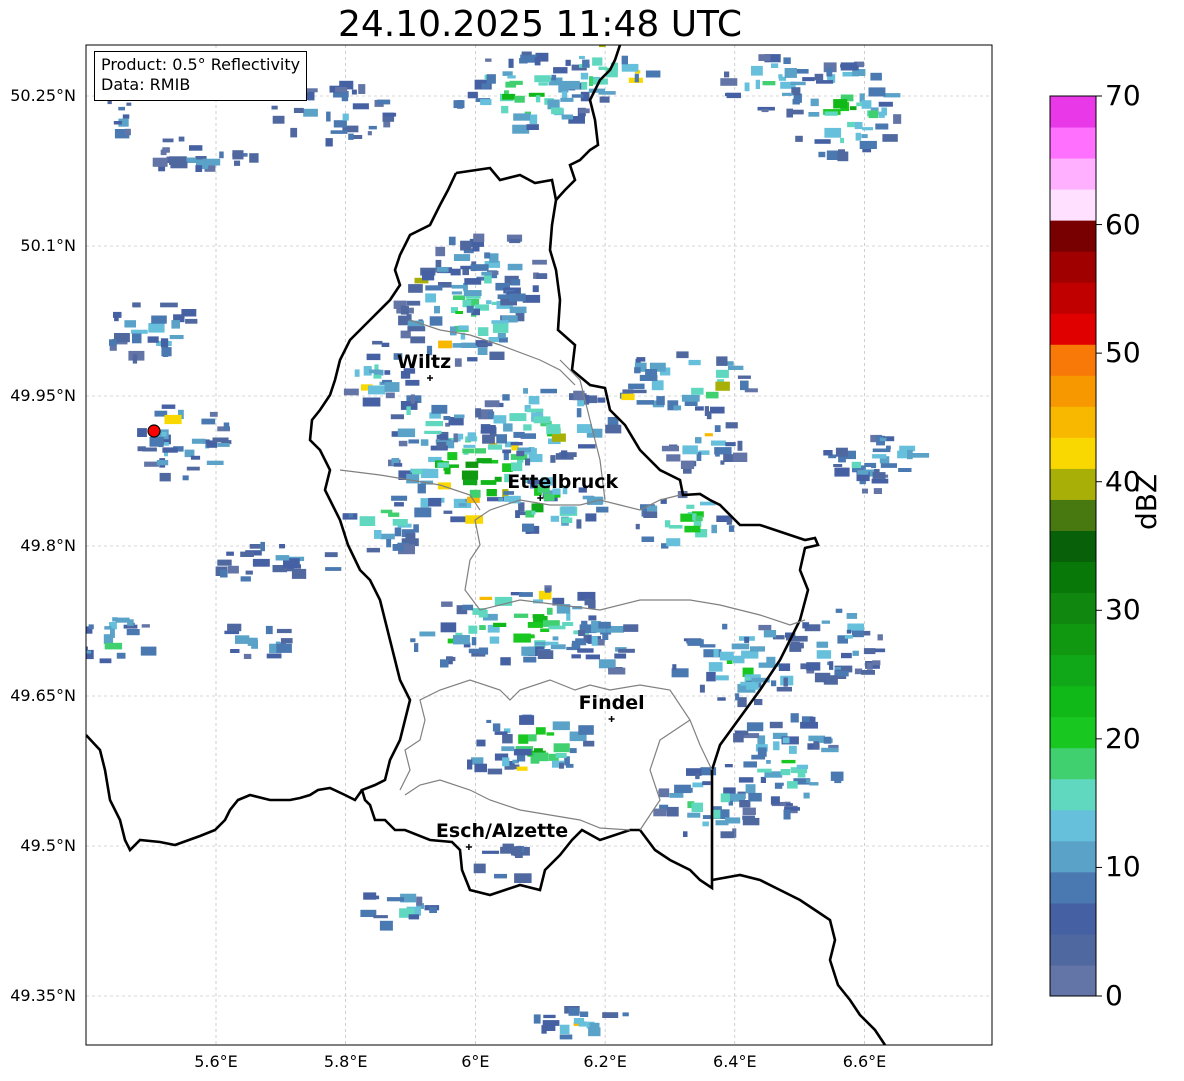  I want to click on longitude-label: 6.6°E, so click(864, 1061).